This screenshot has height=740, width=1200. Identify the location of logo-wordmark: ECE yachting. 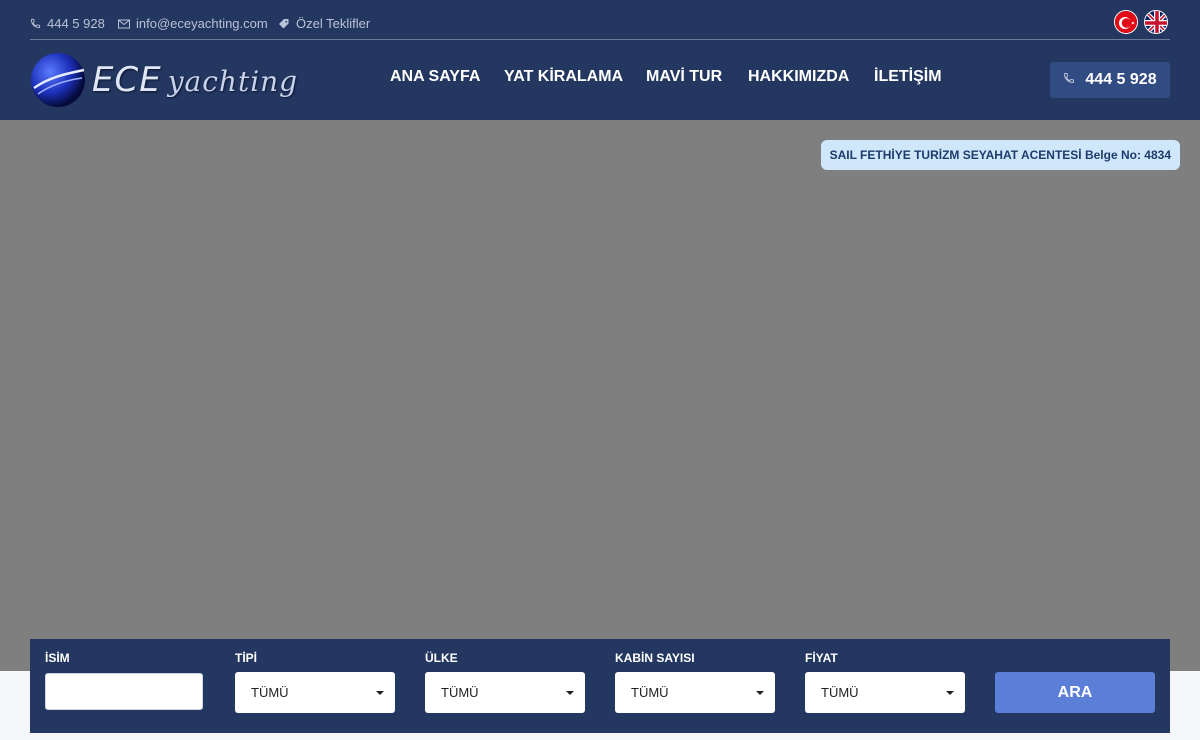
(195, 80).